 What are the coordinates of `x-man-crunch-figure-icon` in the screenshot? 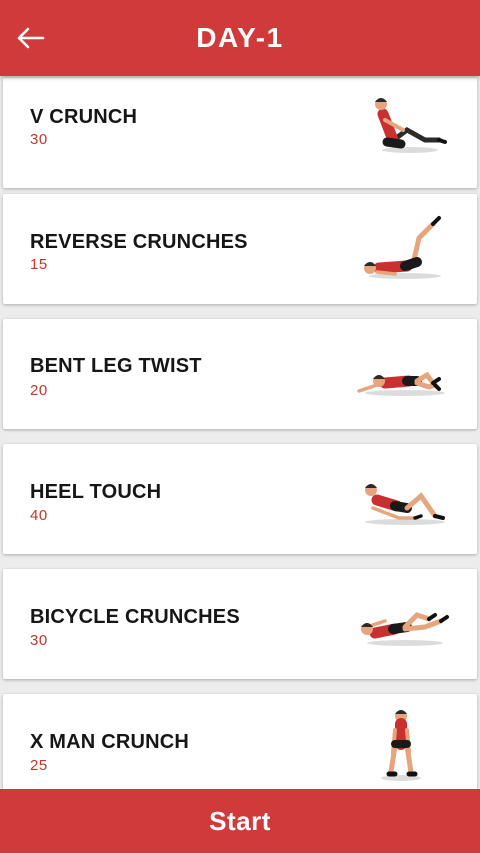 It's located at (401, 745).